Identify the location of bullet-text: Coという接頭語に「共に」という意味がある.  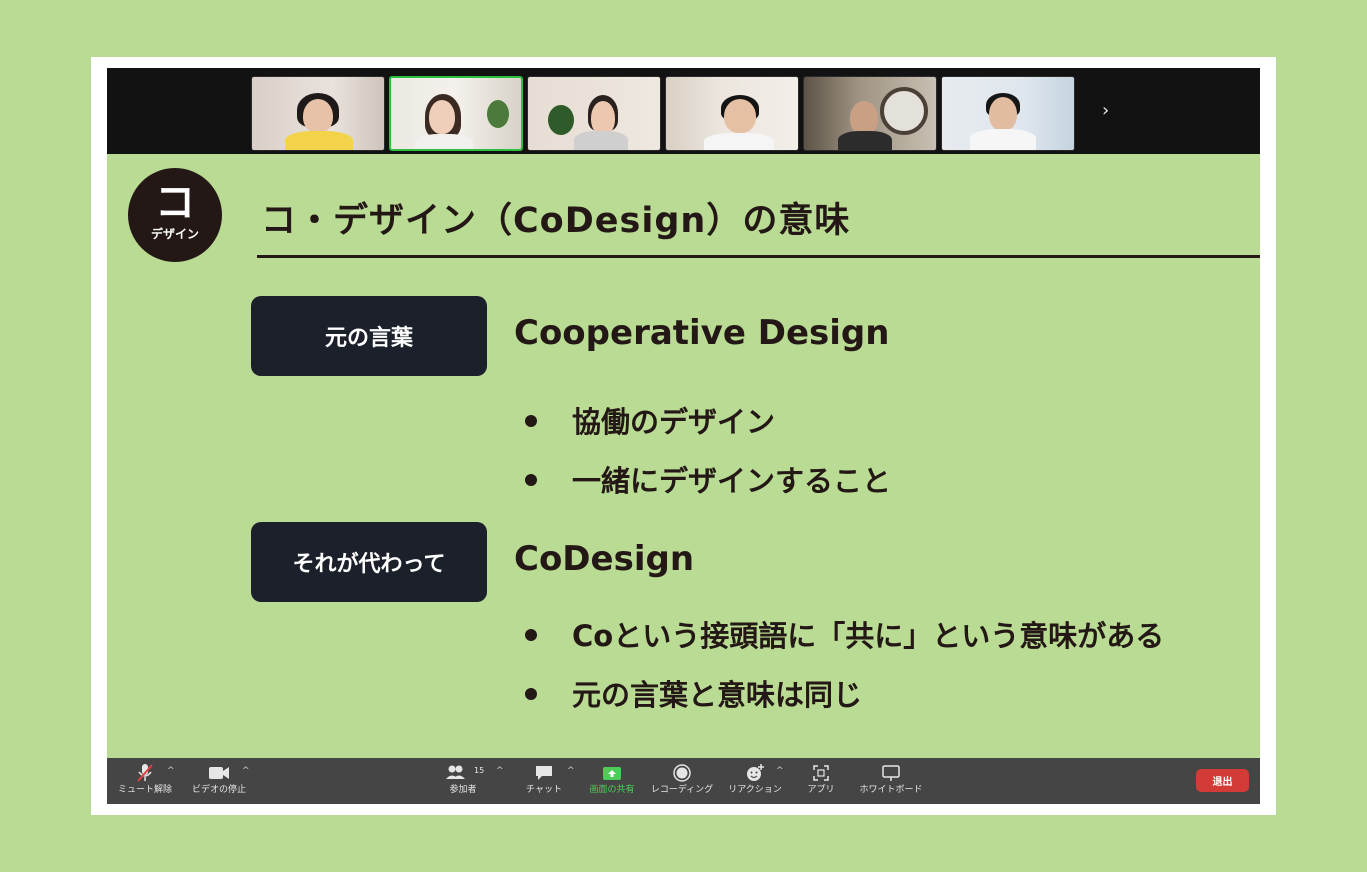
(868, 636).